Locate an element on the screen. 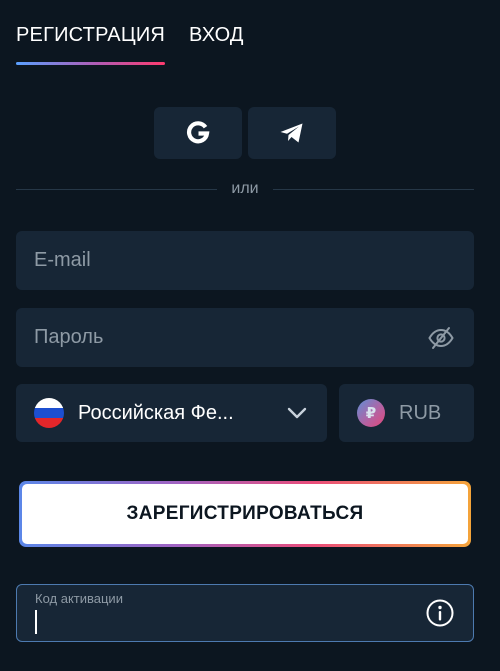  info-icon is located at coordinates (440, 613).